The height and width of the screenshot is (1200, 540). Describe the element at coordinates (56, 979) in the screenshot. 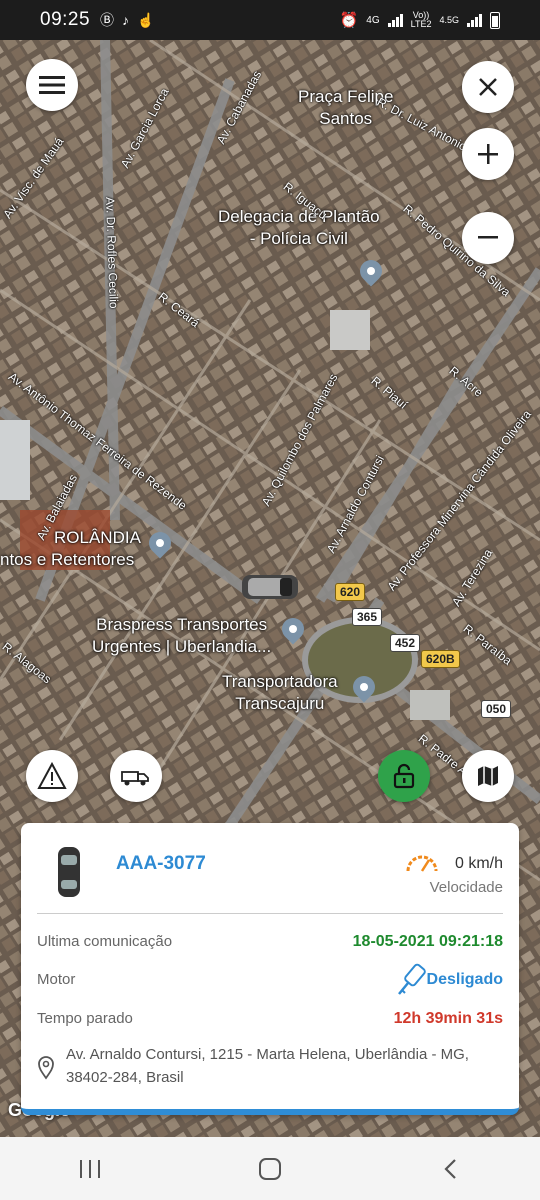

I see `motor-label: Motor` at that location.